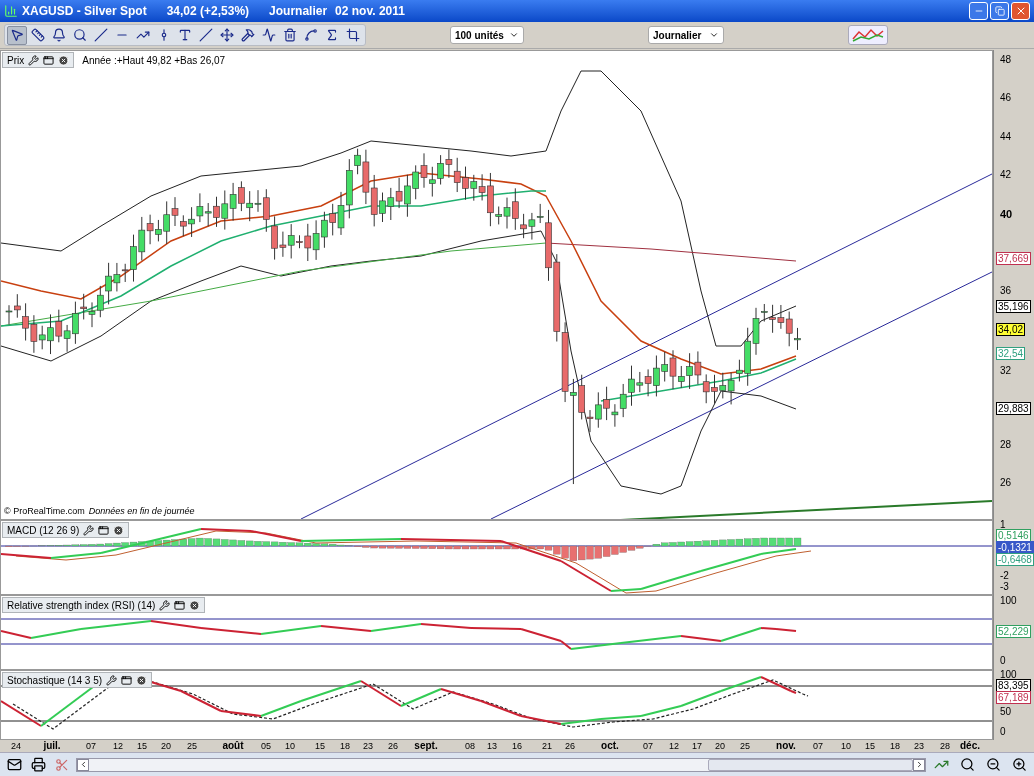  What do you see at coordinates (1013, 258) in the screenshot?
I see `price-tag: 37,669` at bounding box center [1013, 258].